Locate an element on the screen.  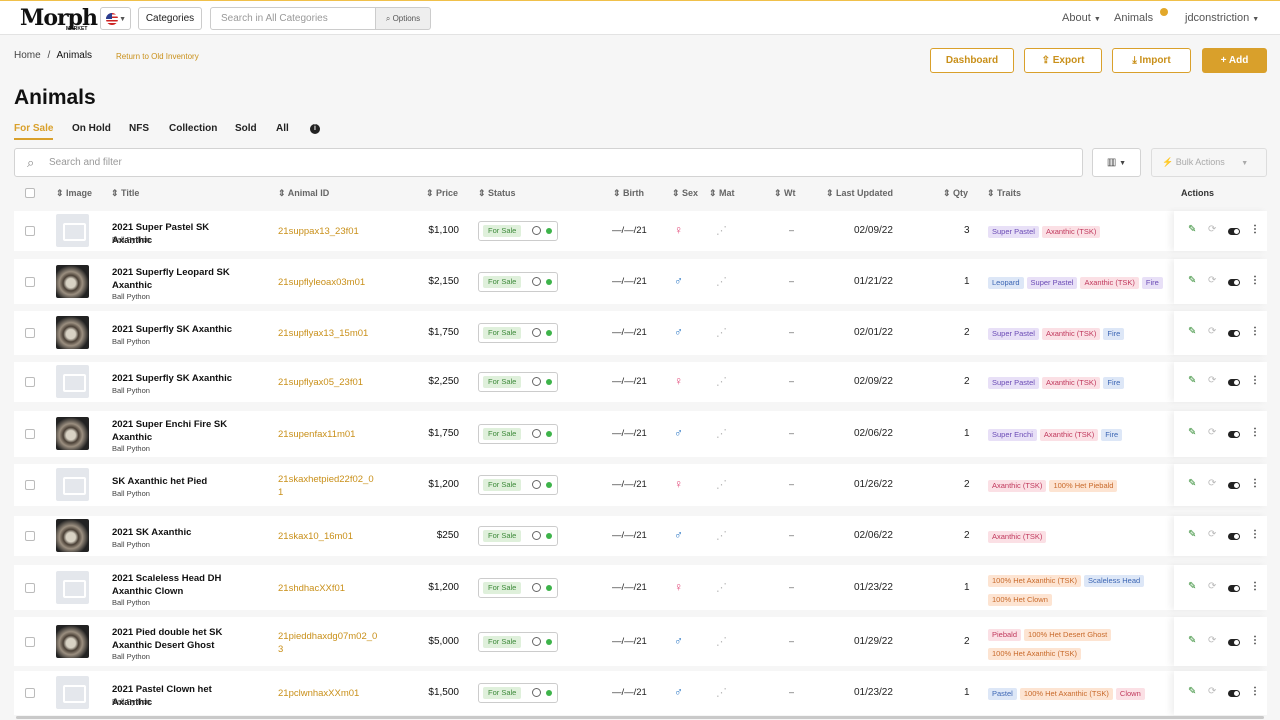
column-mat: ⇕ Mat is located at coordinates (722, 193).